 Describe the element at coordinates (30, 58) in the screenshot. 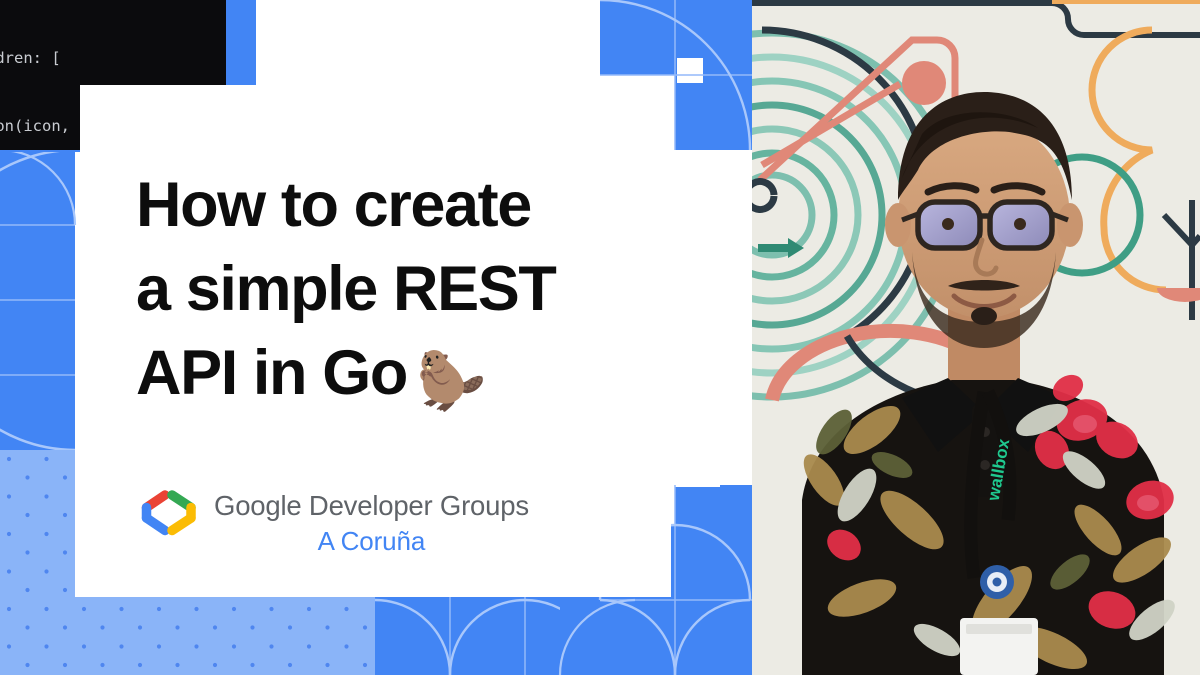

I see `code-line: ldren: [` at that location.